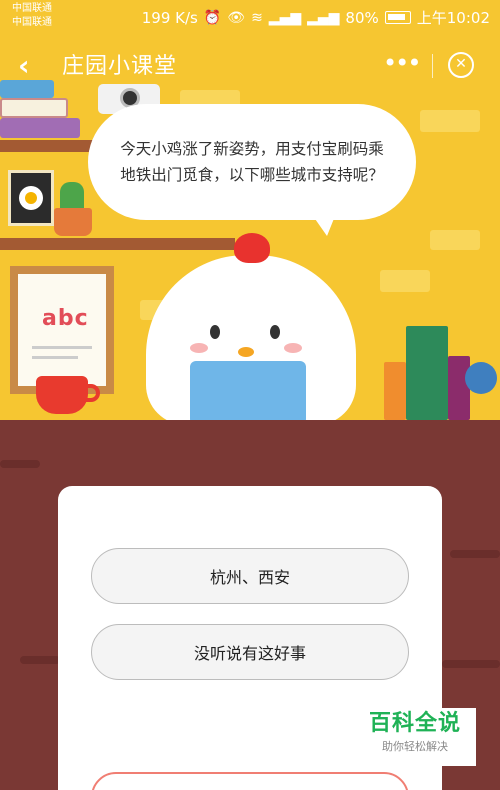  I want to click on carrier-label-2: 中国联通, so click(32, 22).